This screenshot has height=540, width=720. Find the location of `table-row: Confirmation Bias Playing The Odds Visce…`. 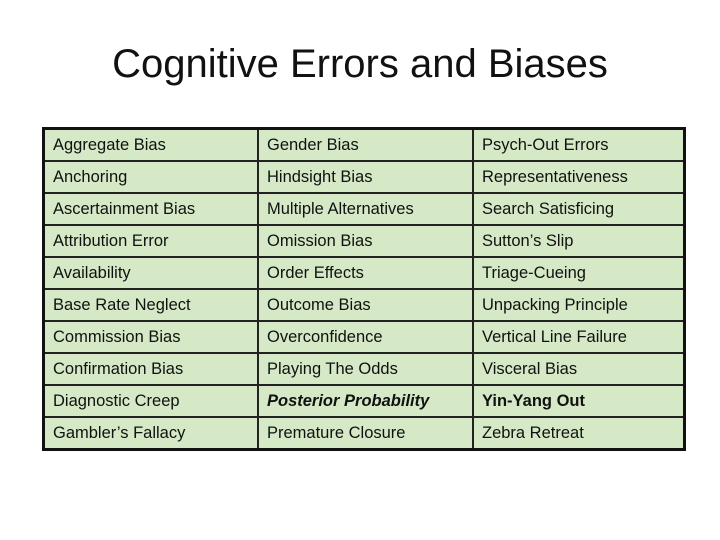

table-row: Confirmation Bias Playing The Odds Visce… is located at coordinates (364, 369).